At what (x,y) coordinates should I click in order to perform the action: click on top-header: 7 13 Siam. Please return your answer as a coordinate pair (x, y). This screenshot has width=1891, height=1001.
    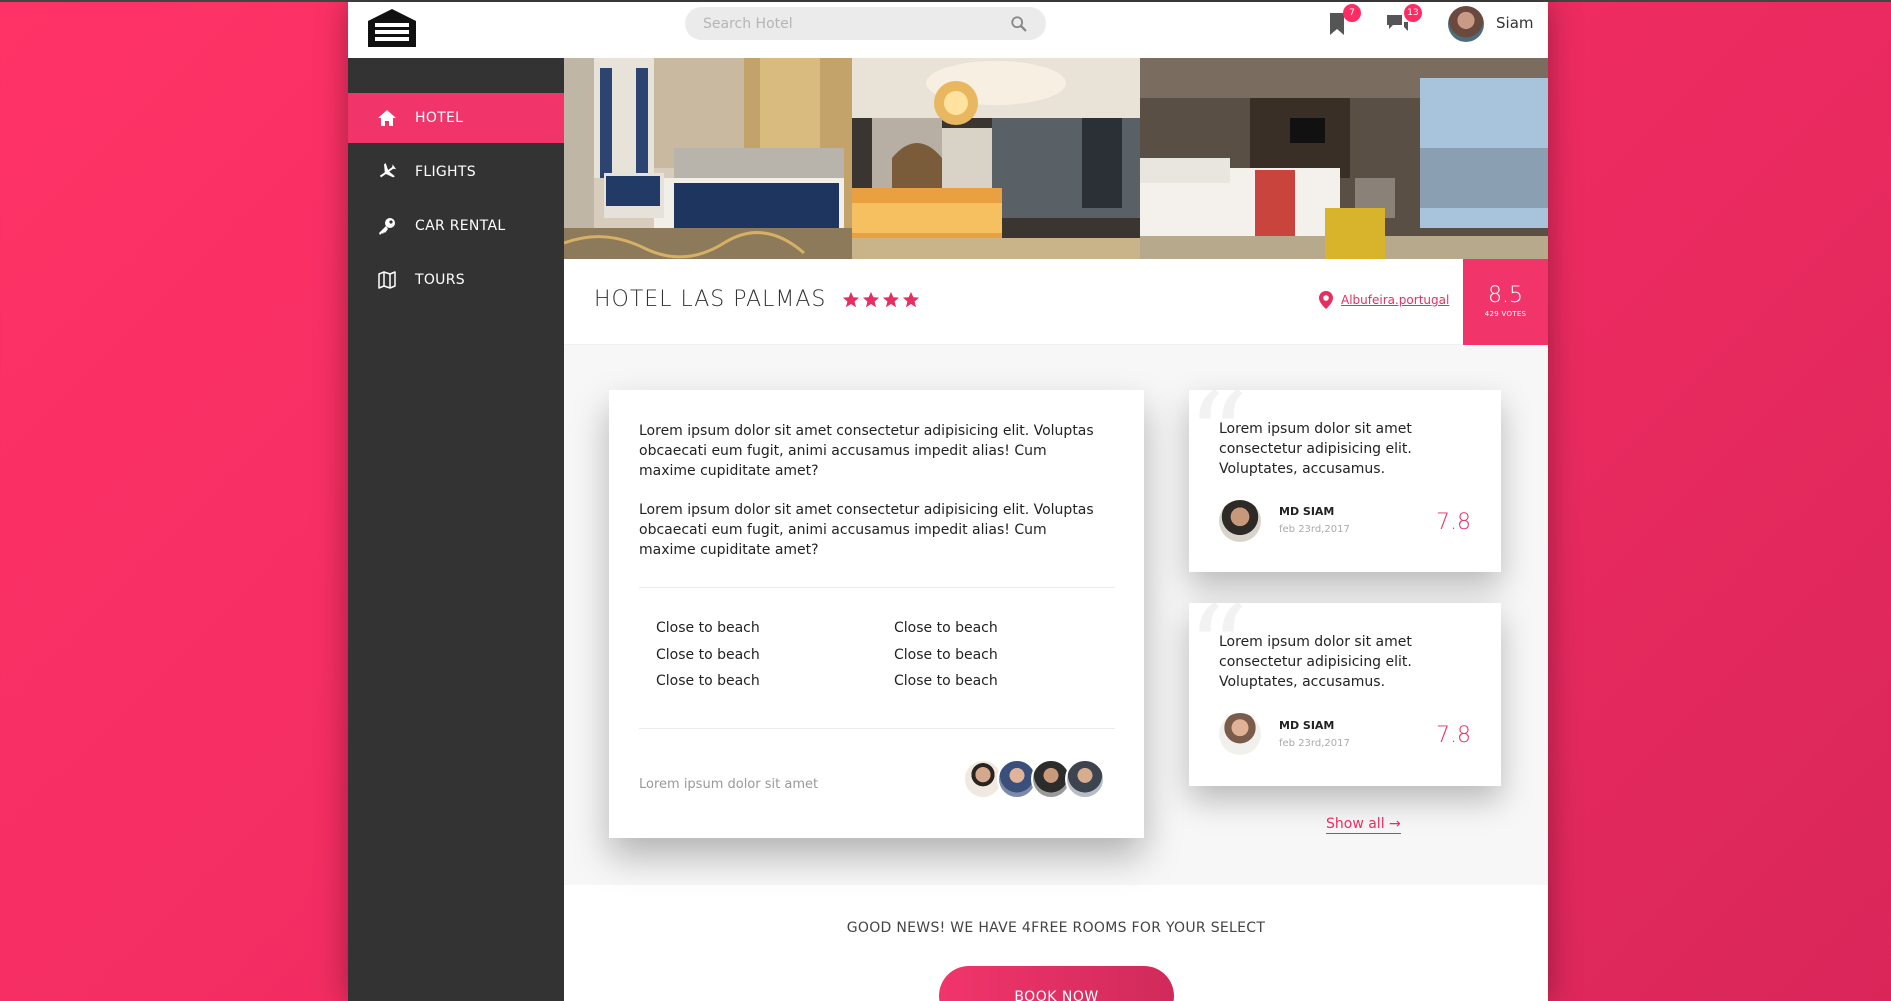
    Looking at the image, I should click on (948, 30).